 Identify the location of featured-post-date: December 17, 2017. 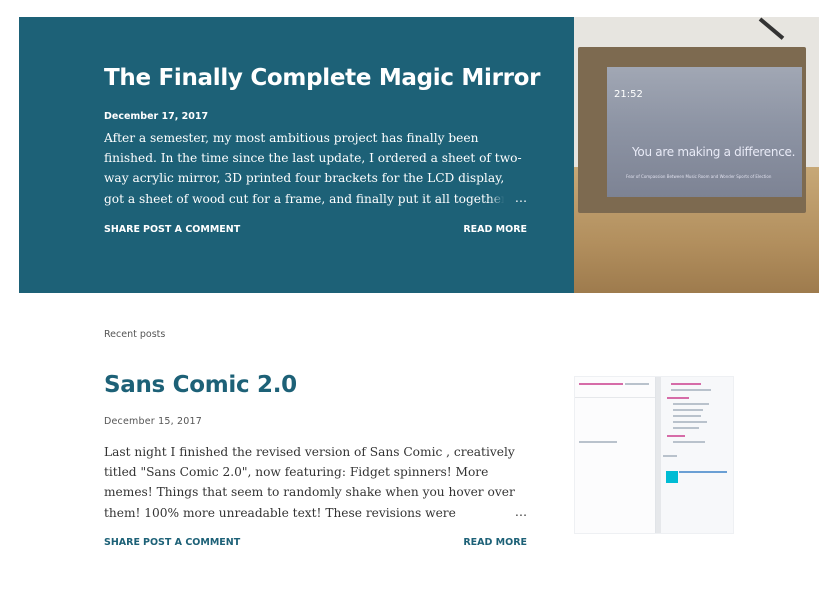
(156, 116).